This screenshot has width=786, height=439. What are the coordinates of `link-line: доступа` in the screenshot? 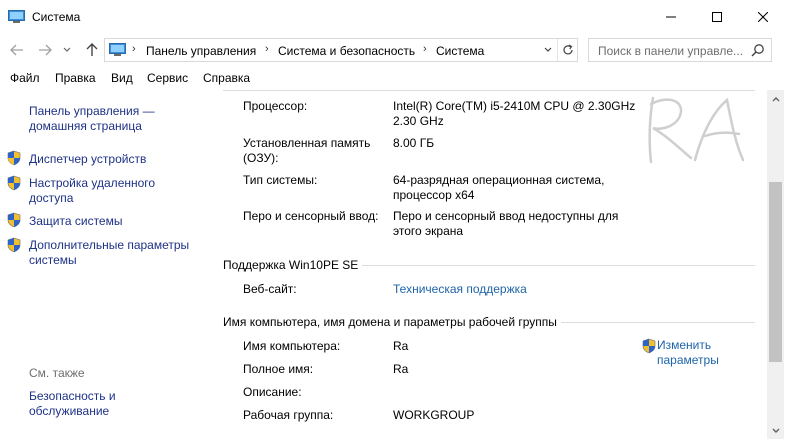 It's located at (51, 198).